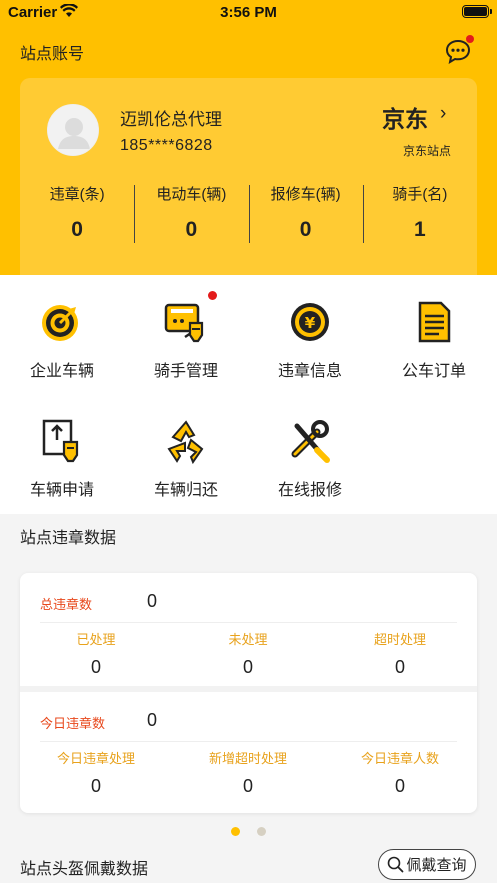 This screenshot has width=497, height=883. Describe the element at coordinates (248, 653) in the screenshot. I see `unhandled-stat: 未处理 0` at that location.